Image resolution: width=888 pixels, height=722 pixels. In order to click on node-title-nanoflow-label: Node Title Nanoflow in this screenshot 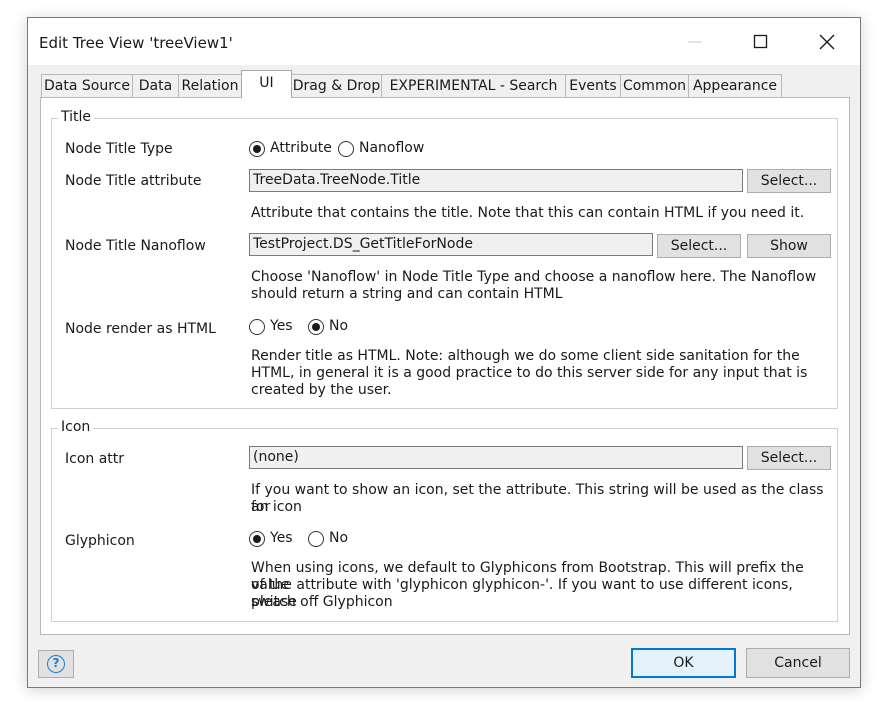, I will do `click(135, 246)`.